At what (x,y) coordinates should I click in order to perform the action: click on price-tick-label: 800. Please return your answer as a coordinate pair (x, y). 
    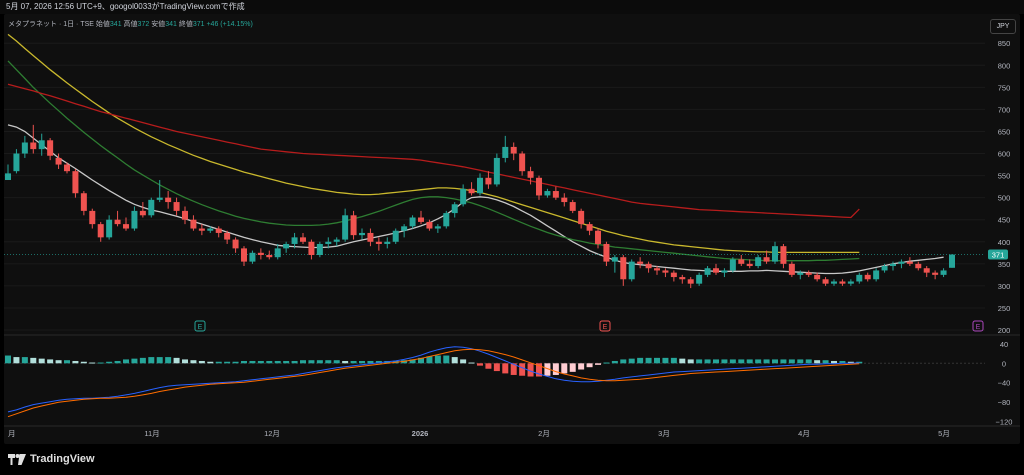
    Looking at the image, I should click on (1004, 65).